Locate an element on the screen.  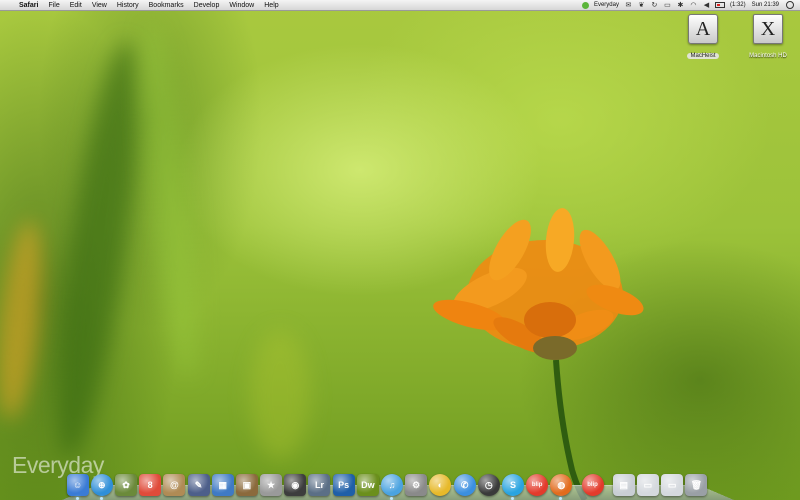
dock: ☺ ⊕ ✿ 8 @ ✎ ▦ ▣ ★ ◉ Lr Ps Dw ♫ ⚙ ◐ ✆ ◷ Sblip ◍ blip ▤ ▭ ▭ 🗑 is located at coordinates (399, 483).